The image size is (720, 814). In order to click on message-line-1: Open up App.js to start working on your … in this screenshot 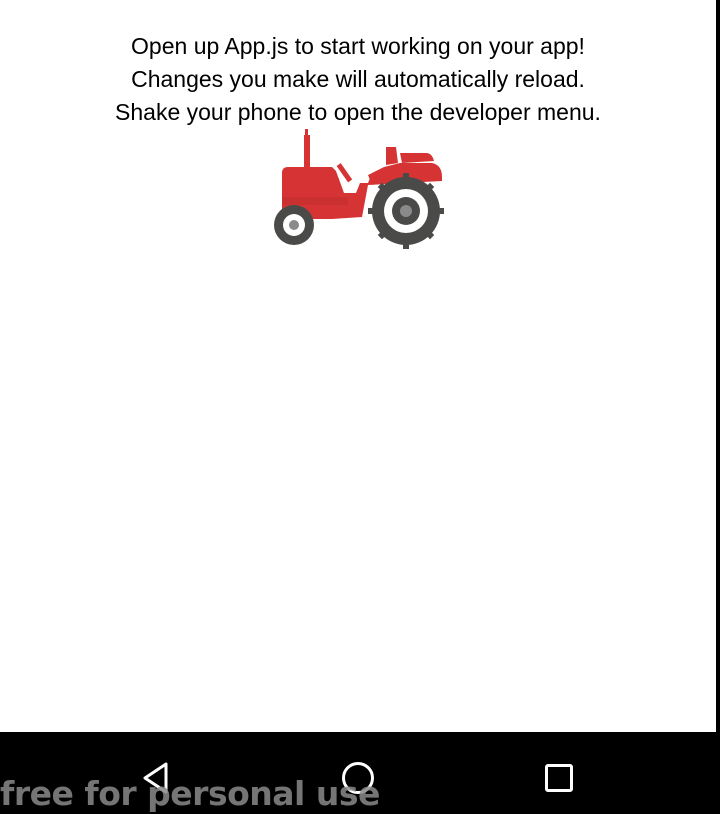, I will do `click(358, 46)`.